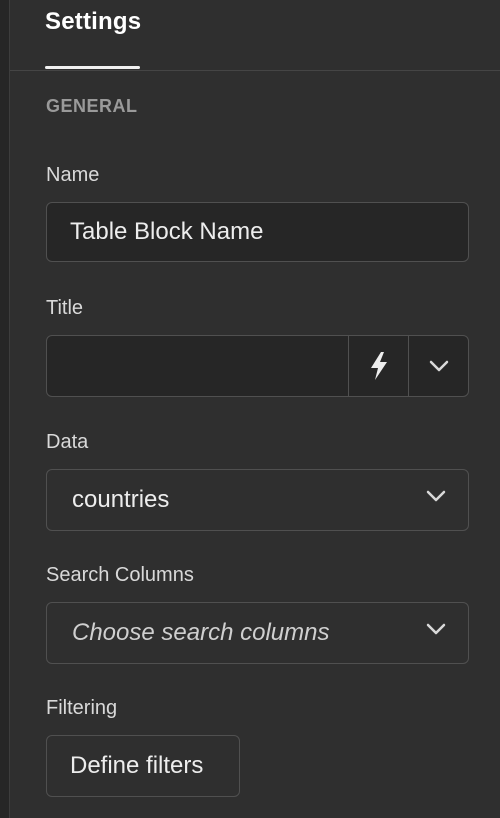  Describe the element at coordinates (65, 308) in the screenshot. I see `title-label: Title` at that location.